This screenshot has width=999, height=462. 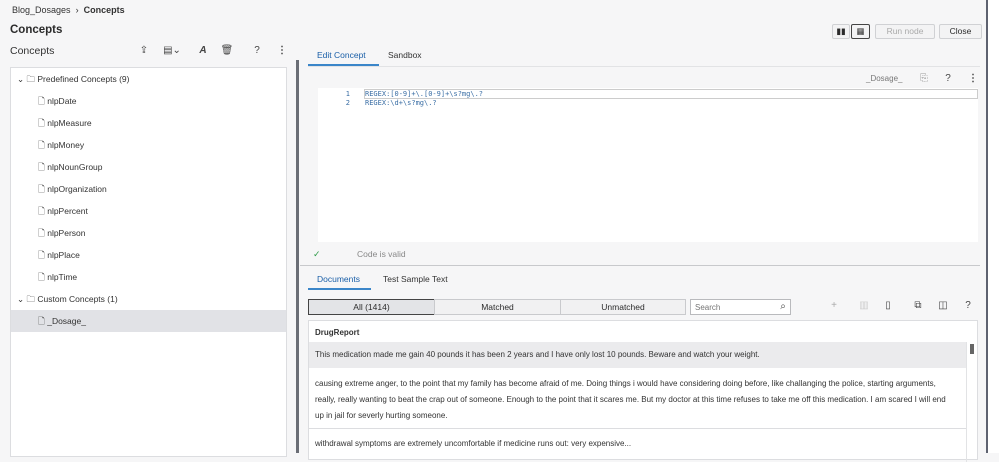 What do you see at coordinates (66, 145) in the screenshot?
I see `tree-item-label: nlpMoney` at bounding box center [66, 145].